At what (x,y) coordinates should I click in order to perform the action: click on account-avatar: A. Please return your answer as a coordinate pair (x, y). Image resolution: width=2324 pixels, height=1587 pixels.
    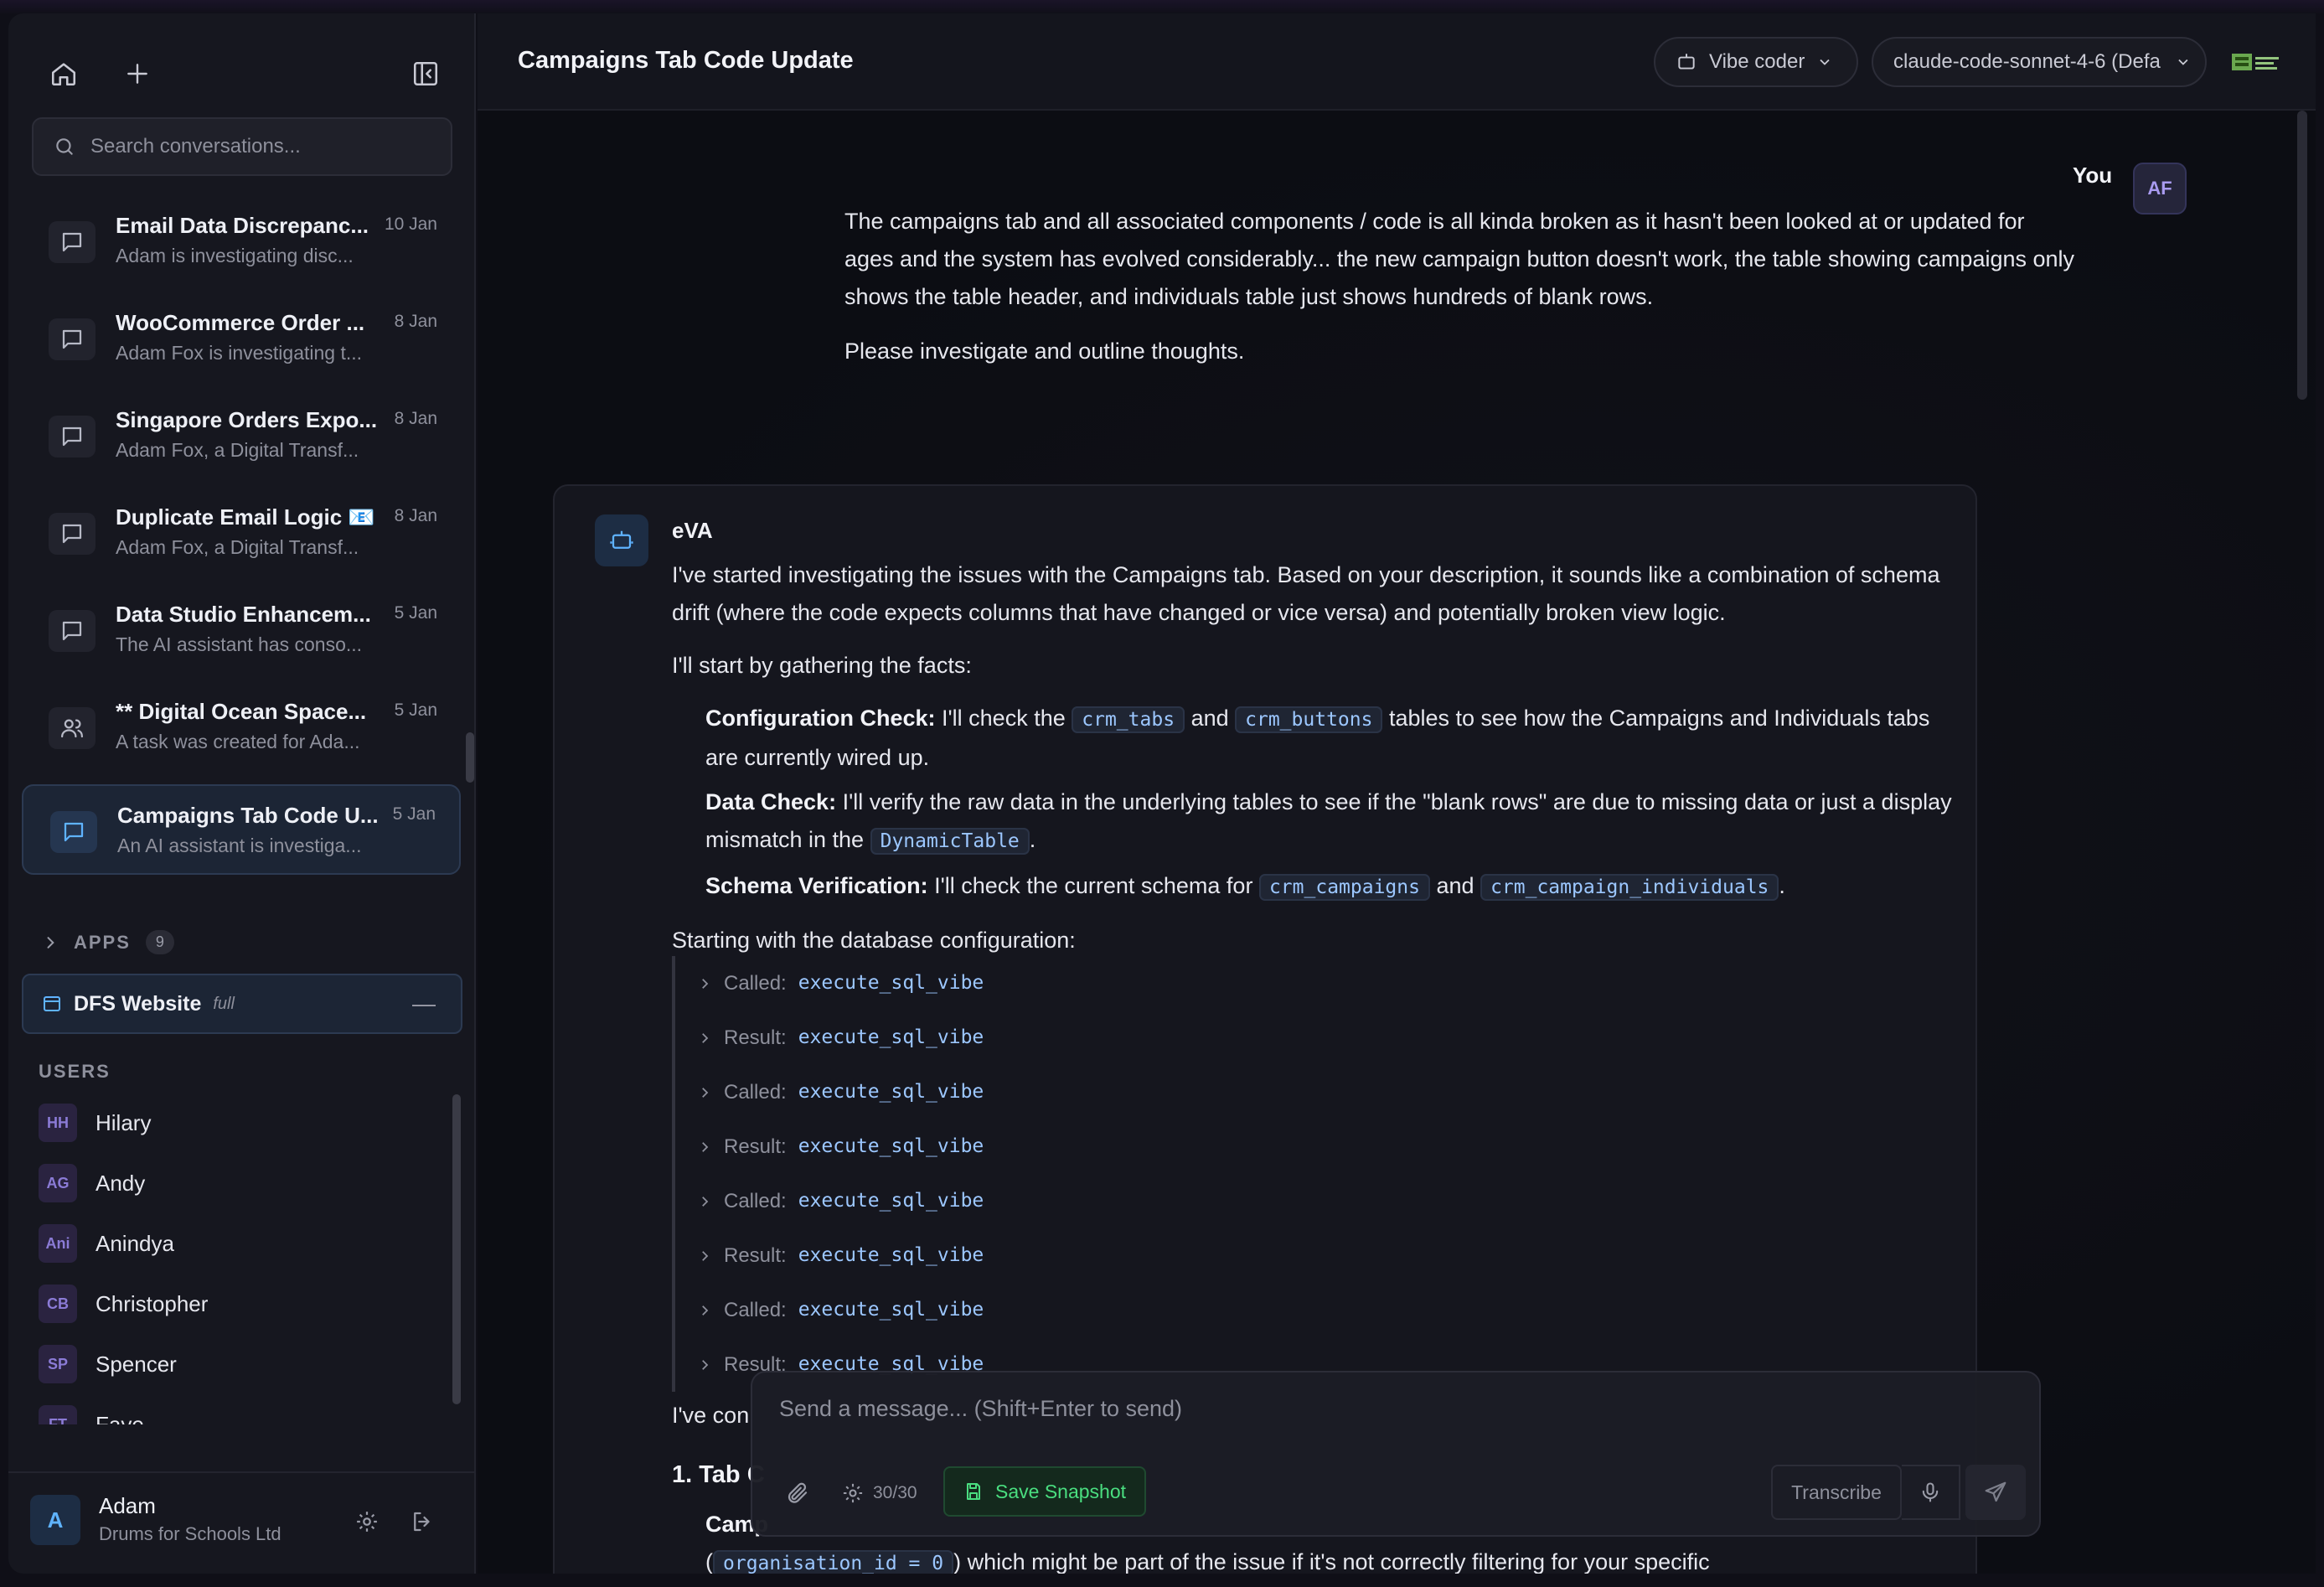
    Looking at the image, I should click on (55, 1520).